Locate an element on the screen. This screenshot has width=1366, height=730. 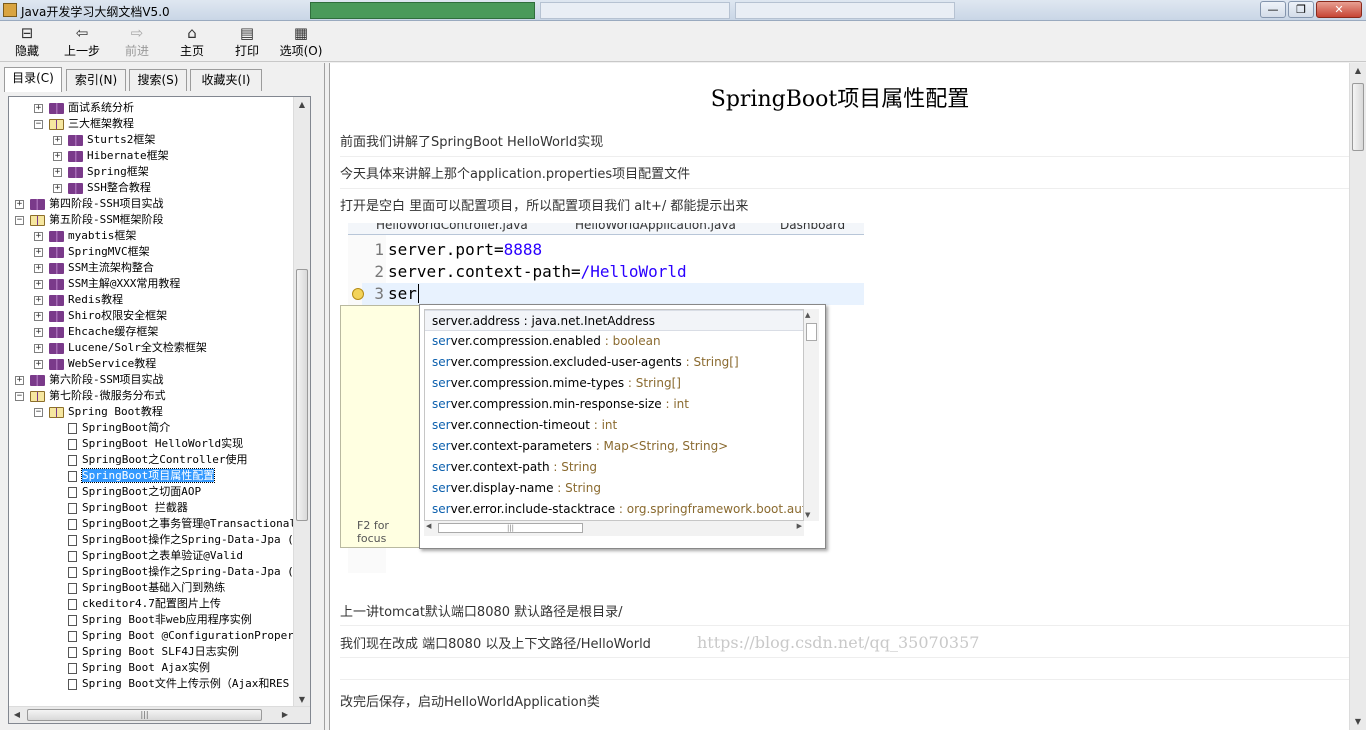
home-button: ⌂ 主页 is located at coordinates (192, 42).